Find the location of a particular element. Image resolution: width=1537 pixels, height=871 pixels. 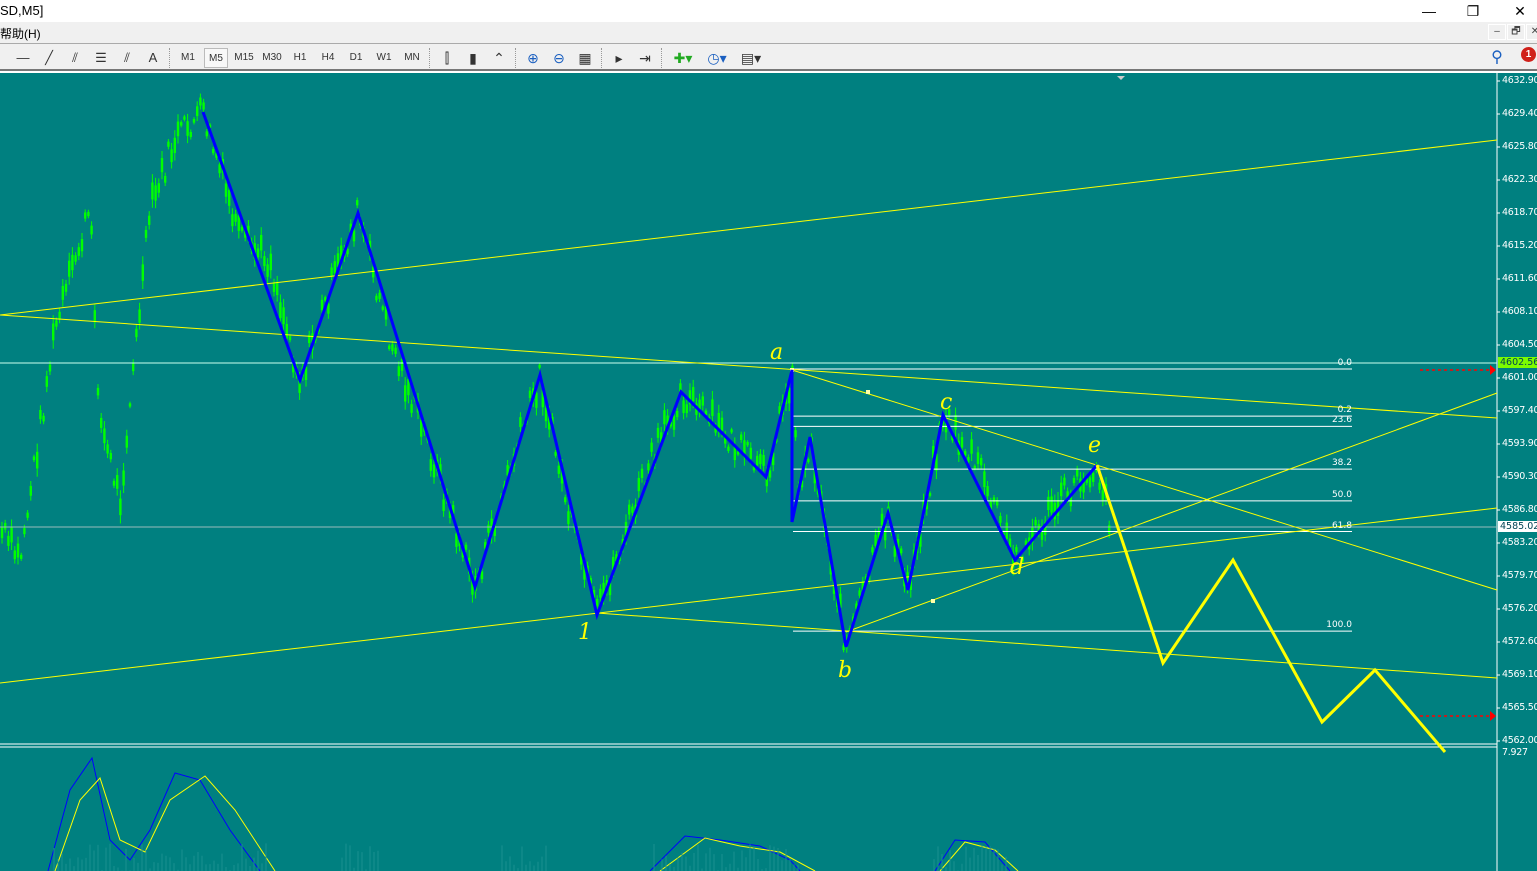

price-axis-label: 4618.70 is located at coordinates (1519, 212).